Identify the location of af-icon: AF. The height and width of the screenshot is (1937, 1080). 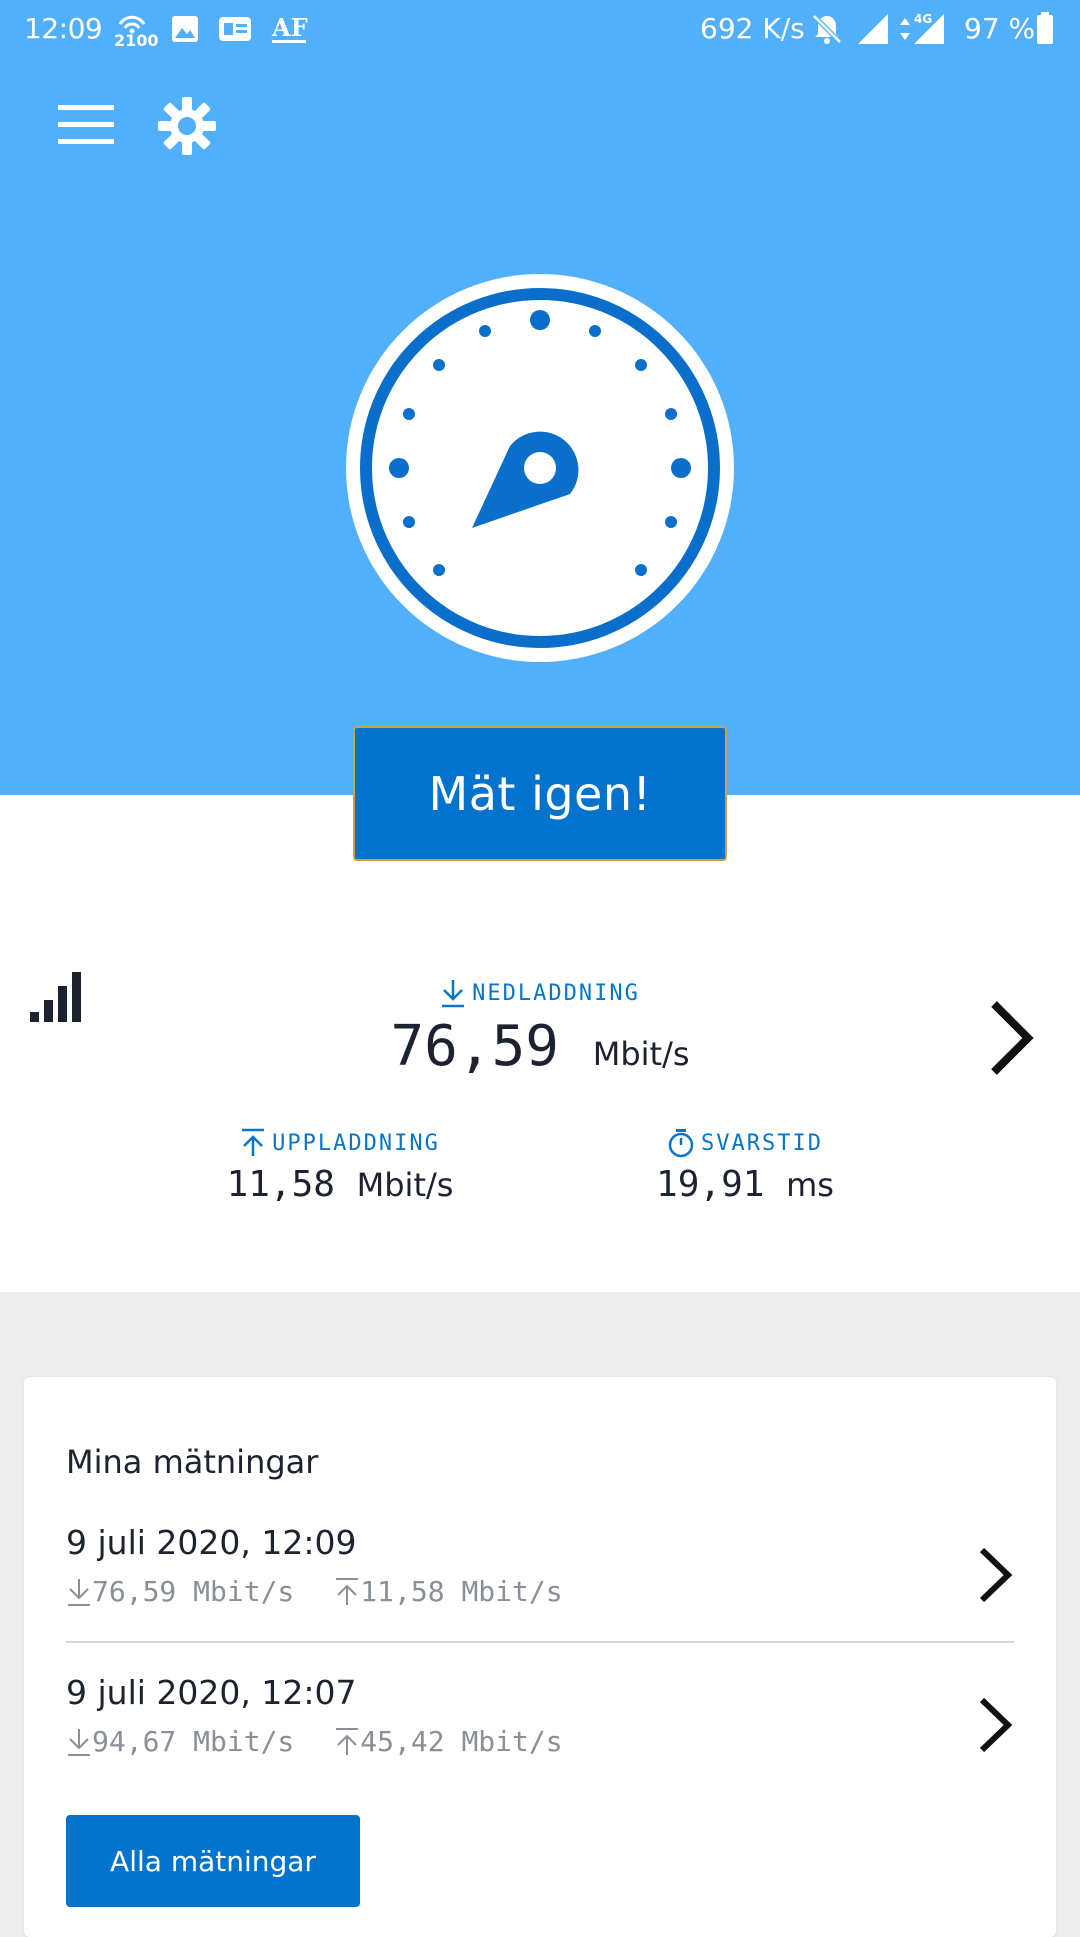
(289, 28).